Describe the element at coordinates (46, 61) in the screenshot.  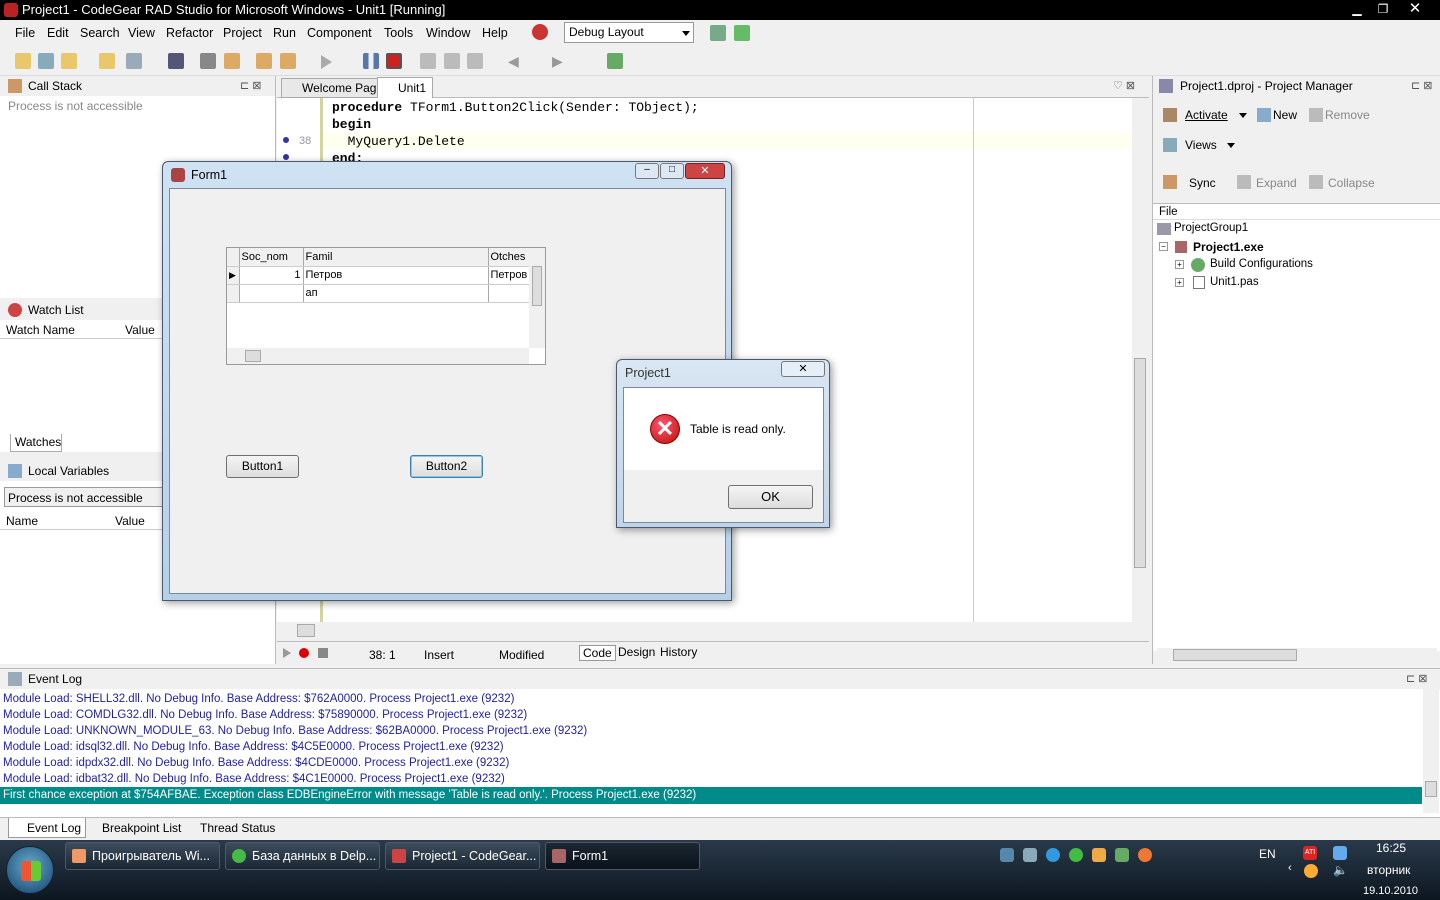
I see `open-project-icon` at that location.